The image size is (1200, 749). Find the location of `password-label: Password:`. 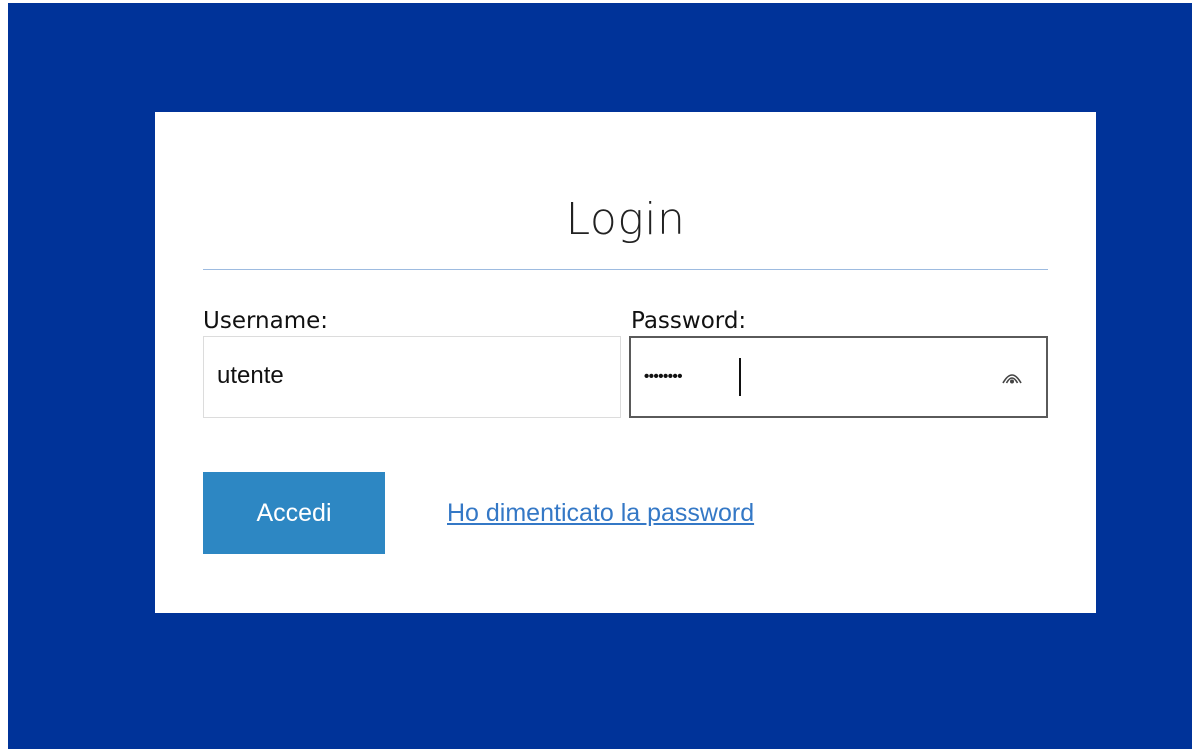

password-label: Password: is located at coordinates (689, 321).